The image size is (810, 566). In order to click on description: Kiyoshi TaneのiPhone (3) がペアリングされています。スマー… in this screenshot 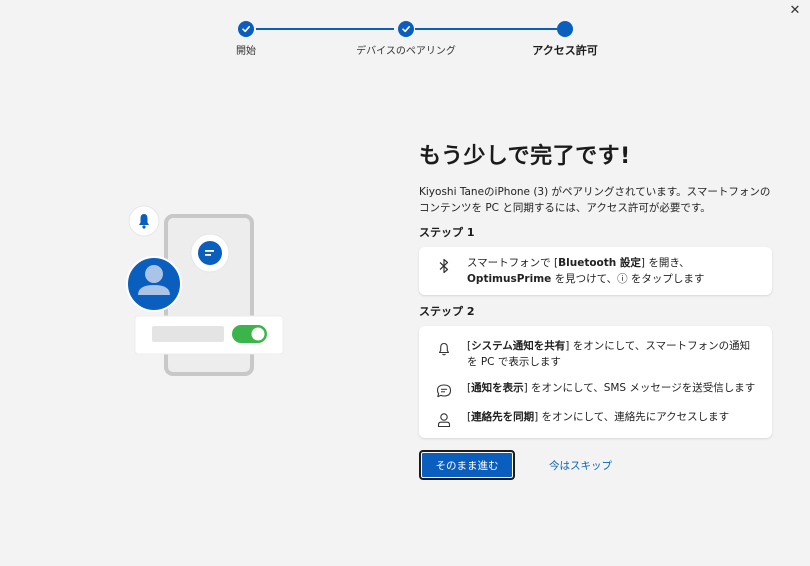, I will do `click(595, 200)`.